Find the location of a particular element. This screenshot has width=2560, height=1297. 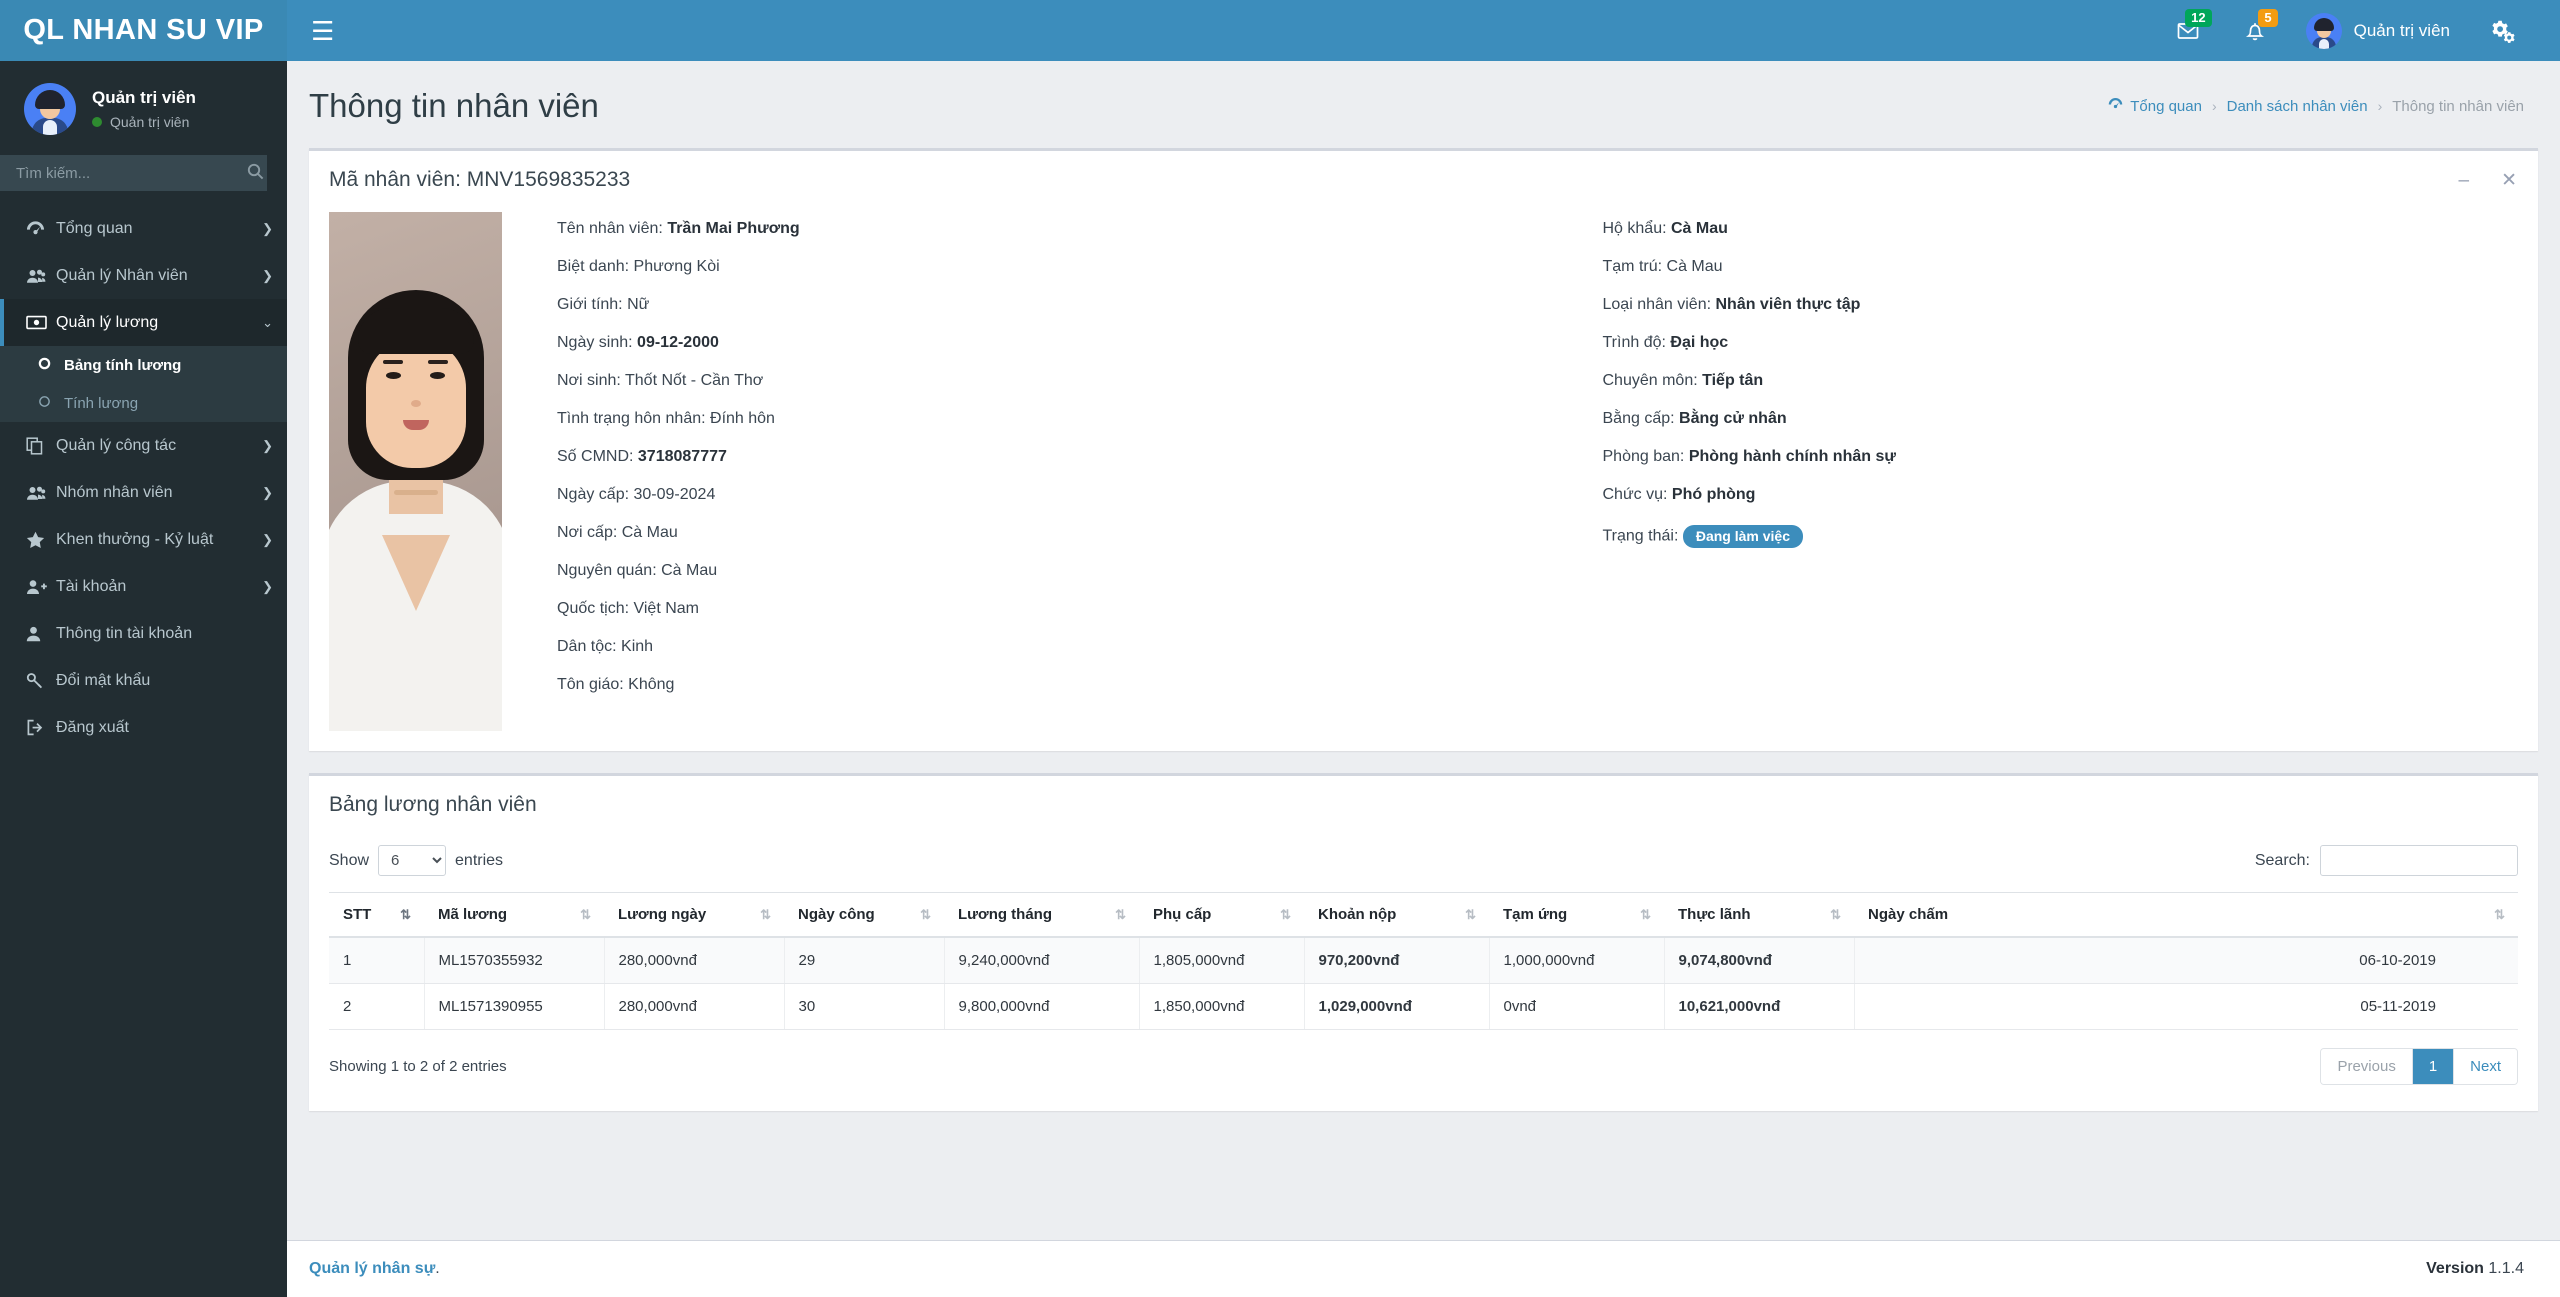

column-header-ngay-cong: Ngày công ⇅ is located at coordinates (864, 915).